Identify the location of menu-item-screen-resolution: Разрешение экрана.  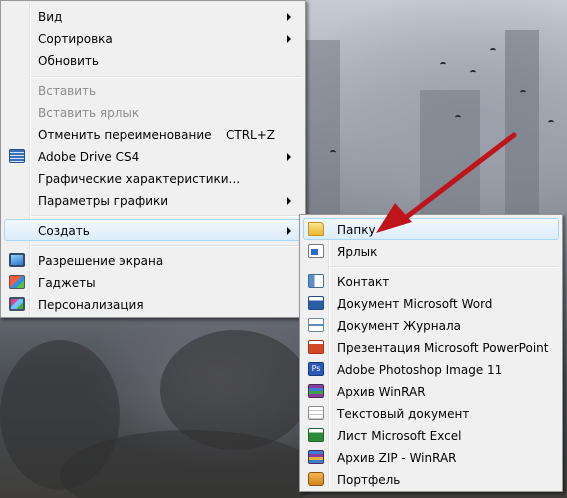
(153, 260).